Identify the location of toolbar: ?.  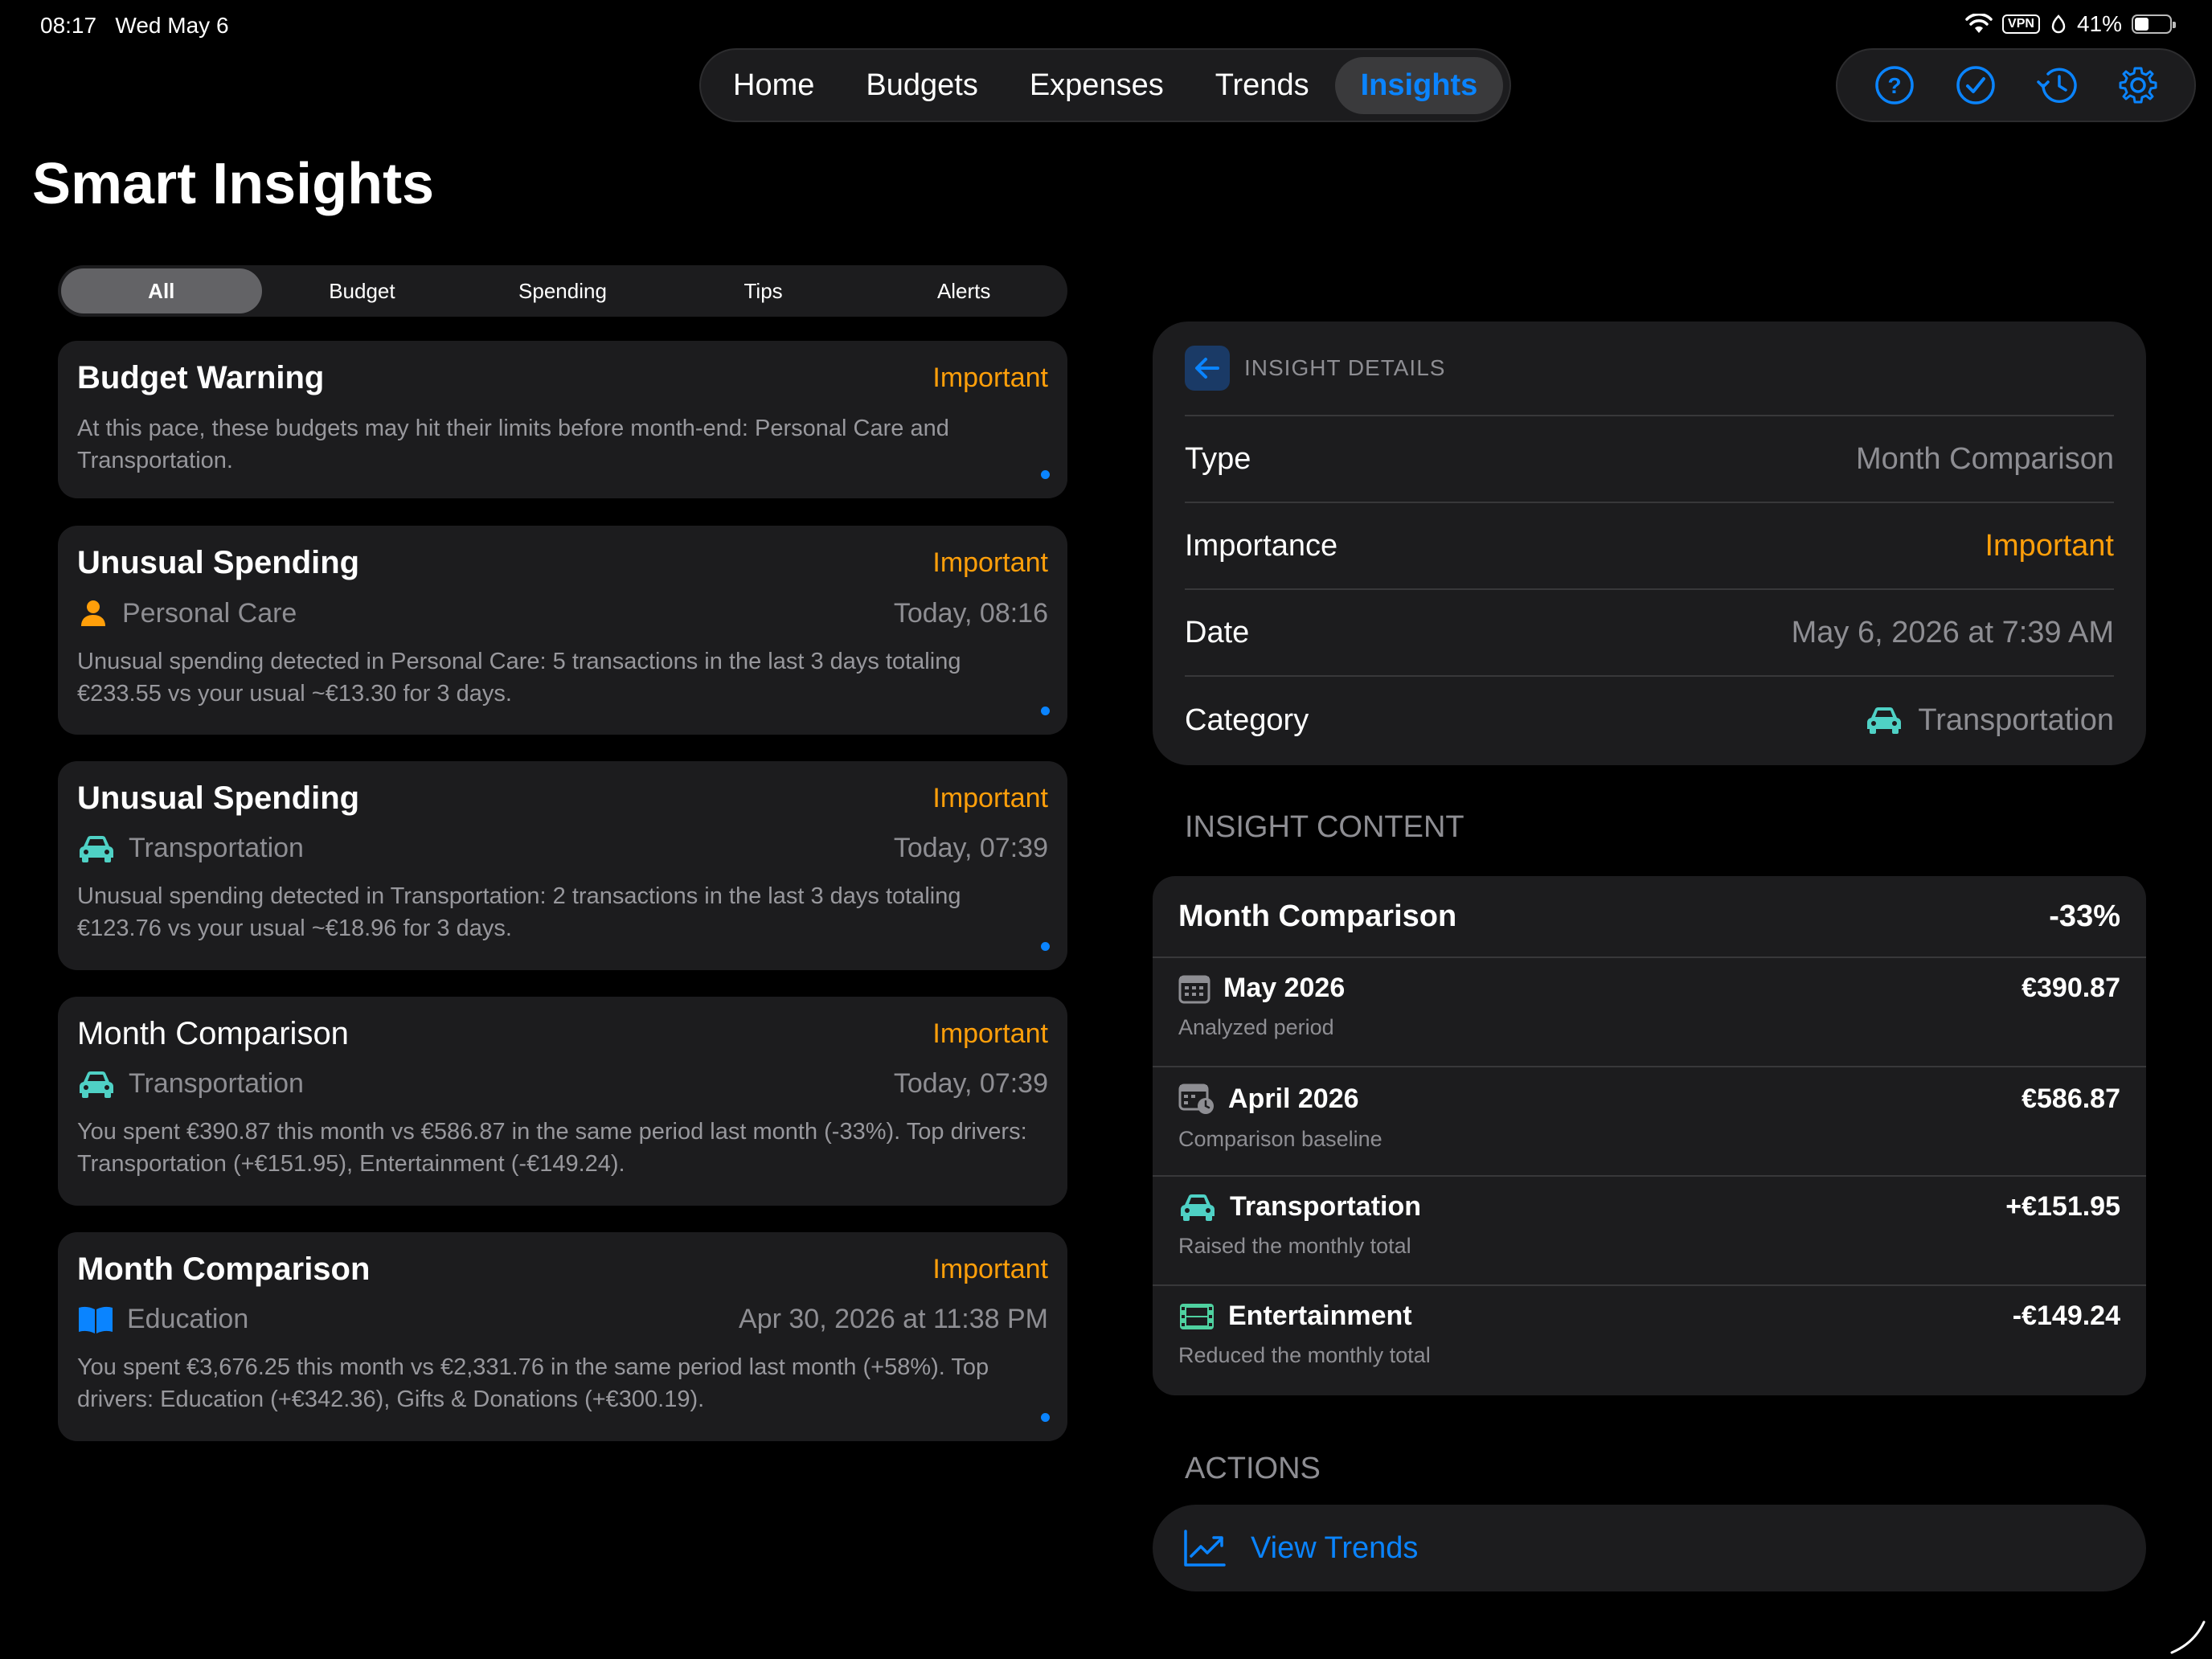
(2016, 85).